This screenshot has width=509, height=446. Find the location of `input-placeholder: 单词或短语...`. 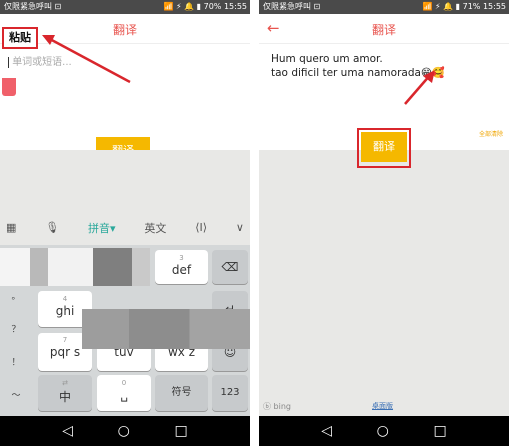

input-placeholder: 单词或短语... is located at coordinates (42, 62).